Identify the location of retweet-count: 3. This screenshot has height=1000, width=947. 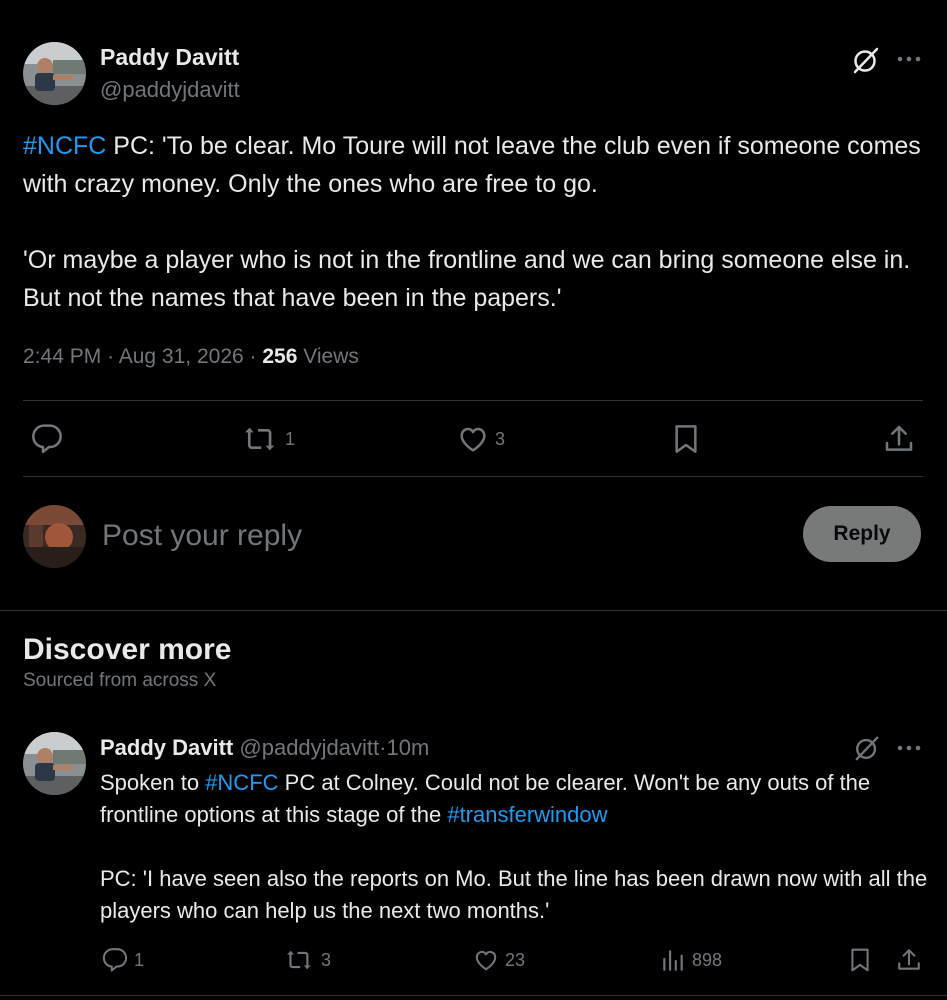
(326, 959).